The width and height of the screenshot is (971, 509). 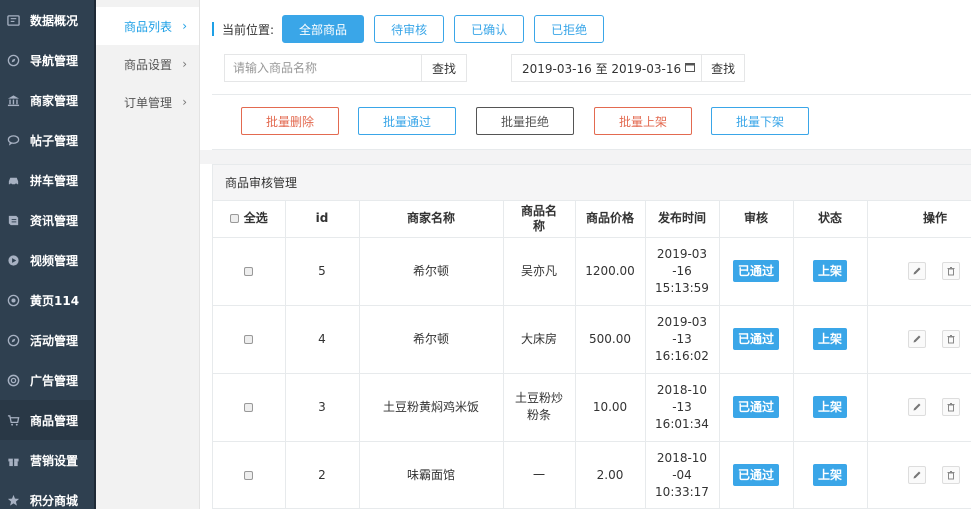 I want to click on sidebar-item-products: 商品管理, so click(x=48, y=420).